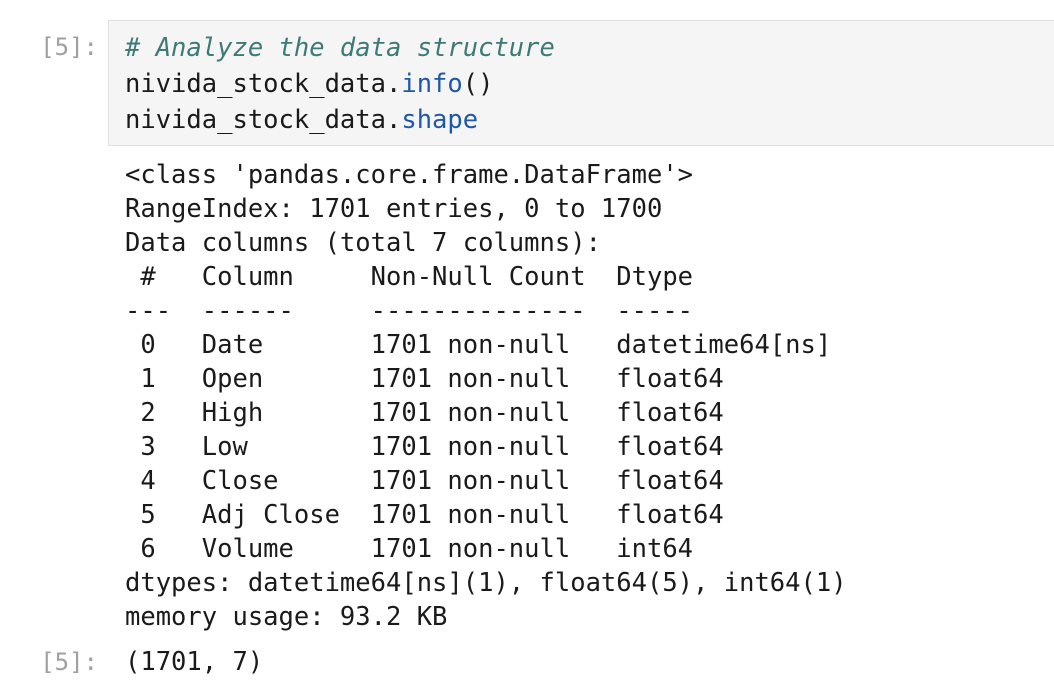 This screenshot has height=696, width=1054. I want to click on stdout-line: 2 High 1701 non-null float64, so click(478, 413).